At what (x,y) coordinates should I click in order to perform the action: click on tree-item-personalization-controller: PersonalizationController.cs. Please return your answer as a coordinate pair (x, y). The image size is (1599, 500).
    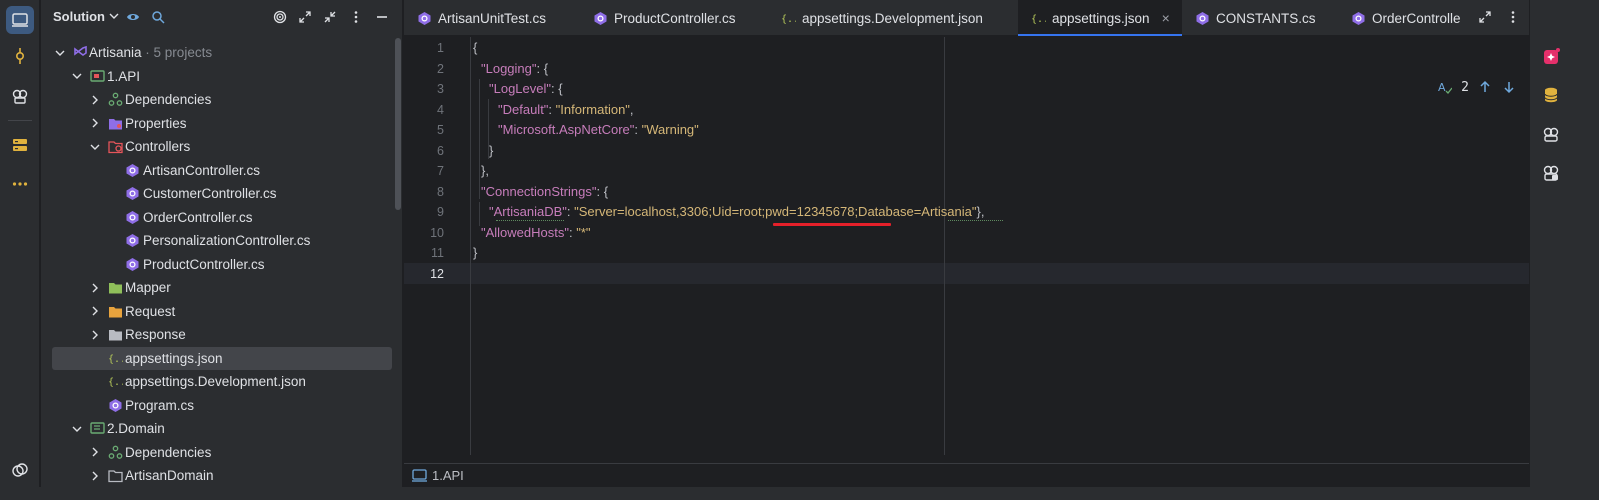
    Looking at the image, I should click on (222, 240).